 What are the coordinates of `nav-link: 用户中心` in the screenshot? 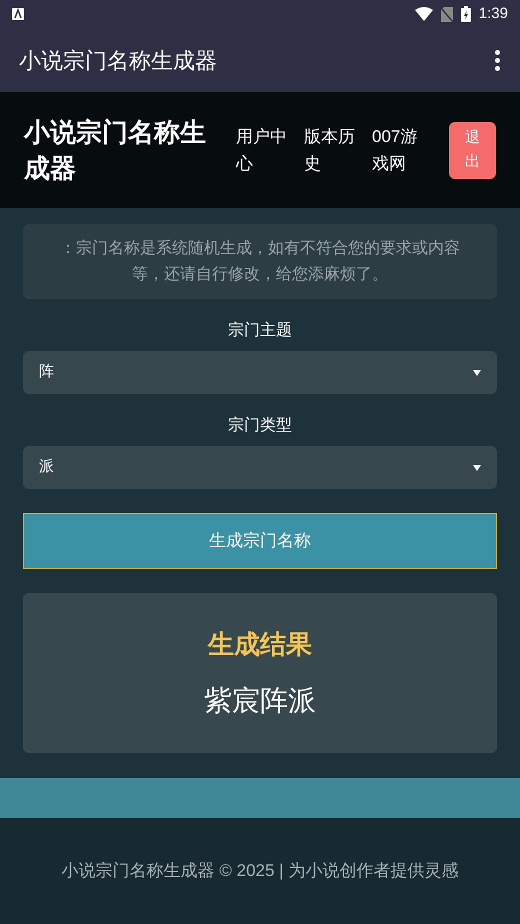 It's located at (264, 150).